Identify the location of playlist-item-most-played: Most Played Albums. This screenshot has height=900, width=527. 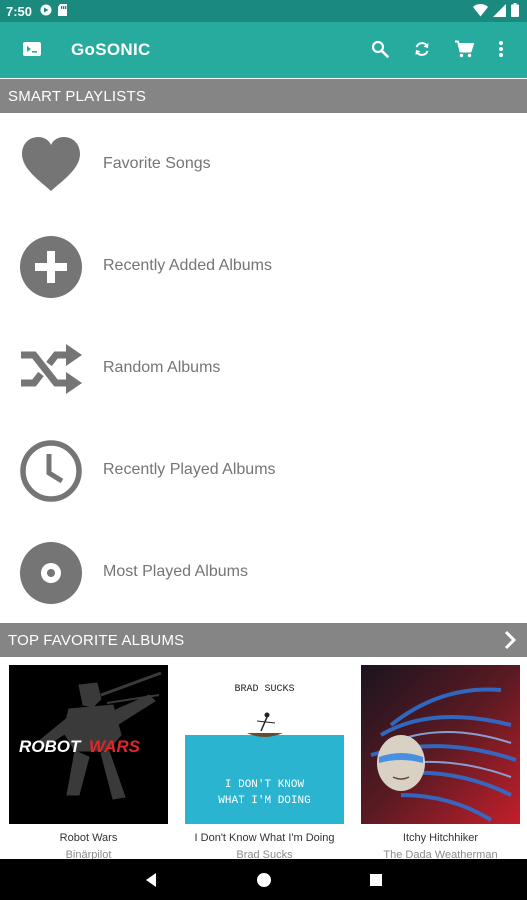
(263, 572).